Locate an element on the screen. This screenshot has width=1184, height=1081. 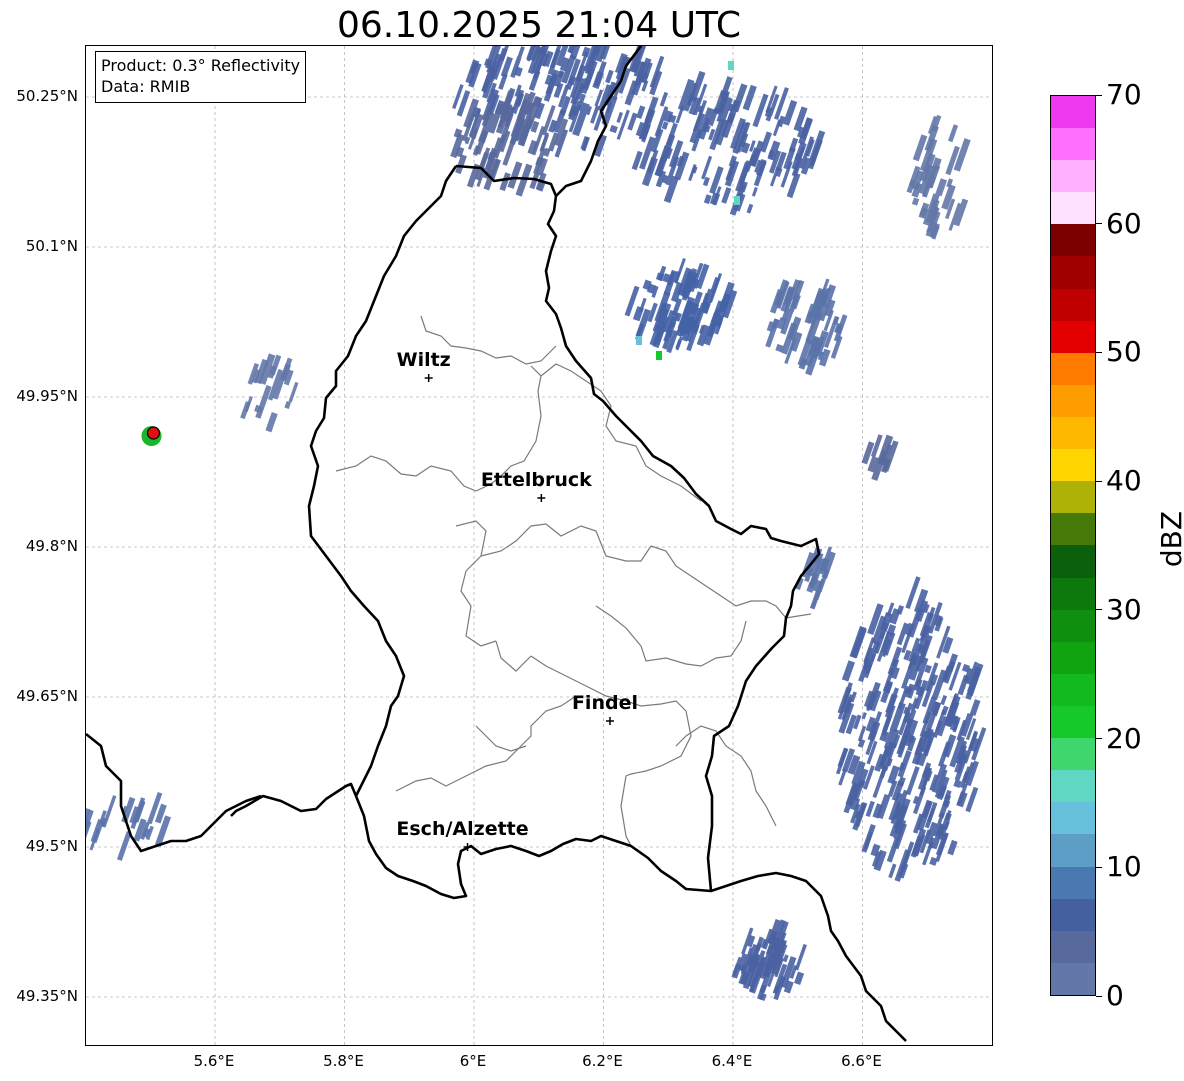
lat-label: 49.8°N is located at coordinates (51, 546).